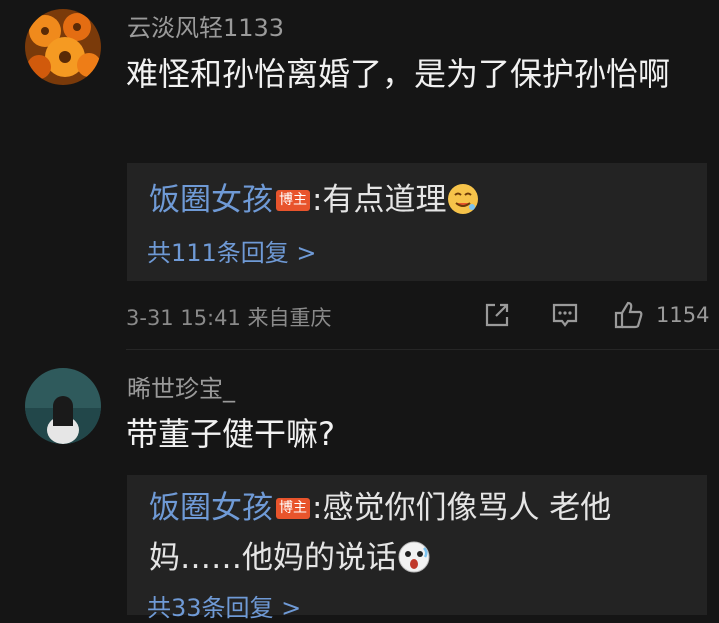  Describe the element at coordinates (232, 250) in the screenshot. I see `reply-count-link: 共111条回复 >` at that location.